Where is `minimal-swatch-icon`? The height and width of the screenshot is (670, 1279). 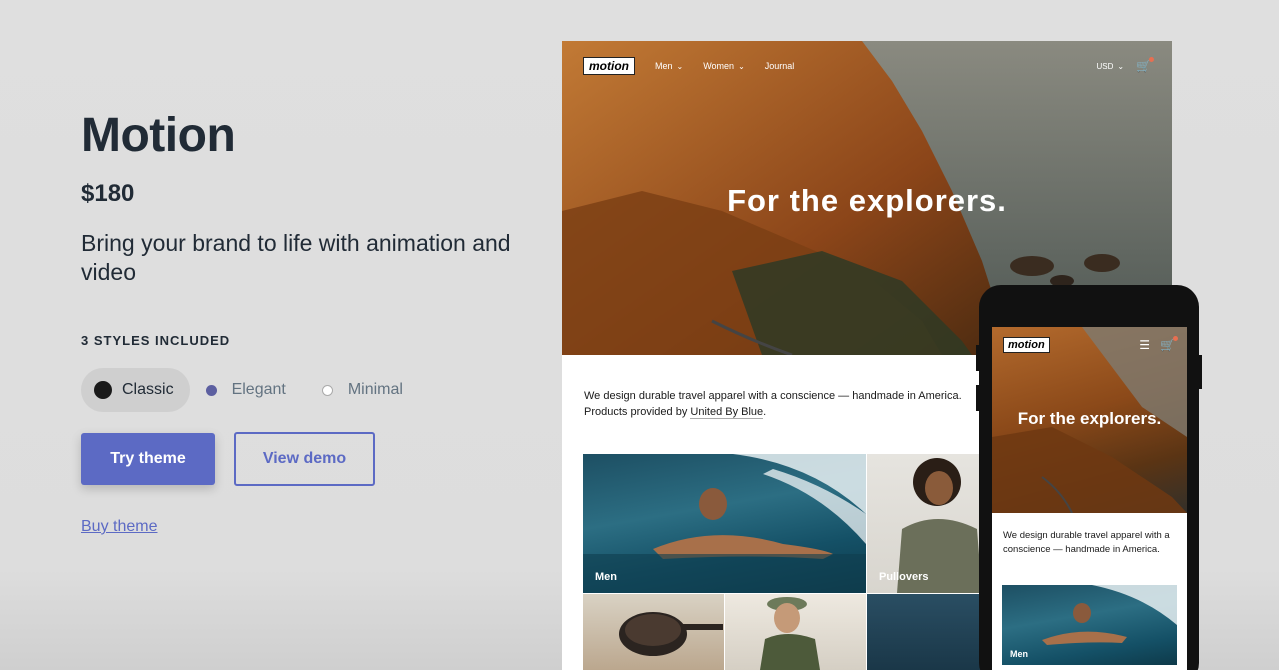 minimal-swatch-icon is located at coordinates (327, 390).